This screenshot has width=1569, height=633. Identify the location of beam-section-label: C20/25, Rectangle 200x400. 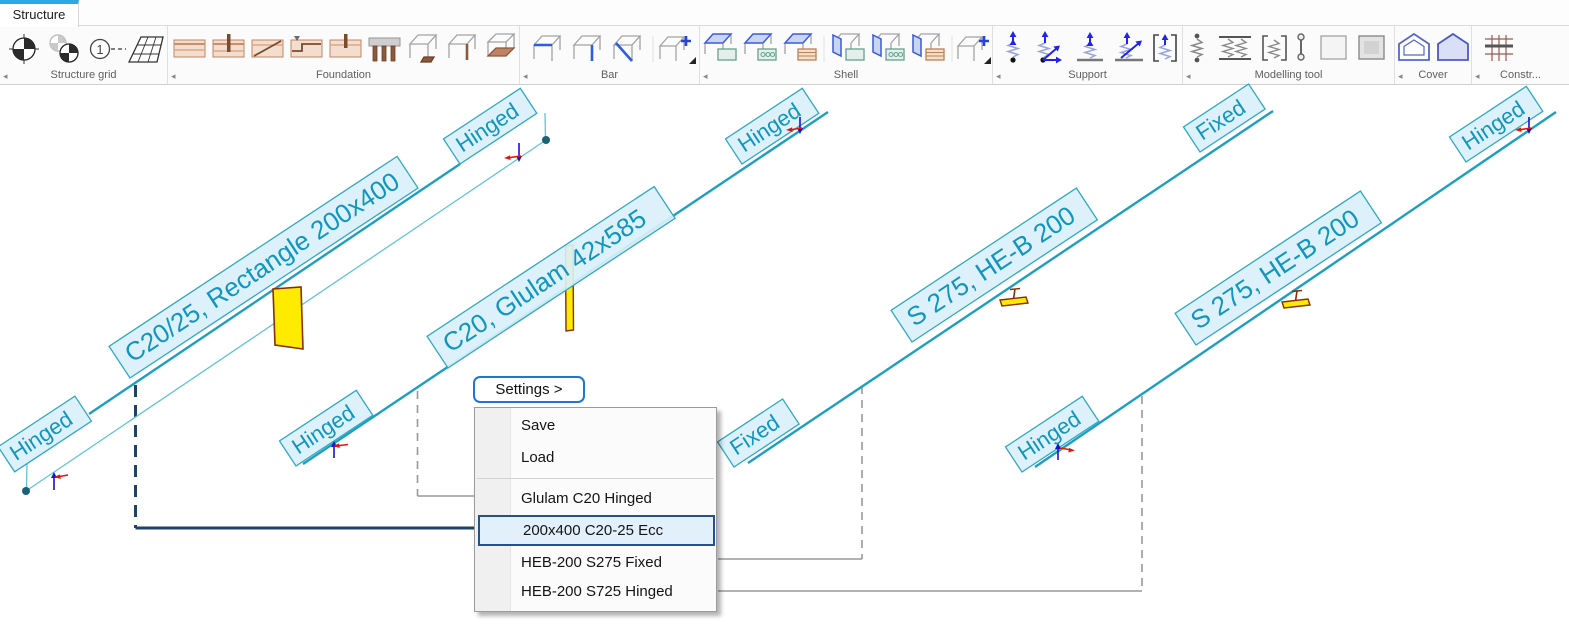
(263, 267).